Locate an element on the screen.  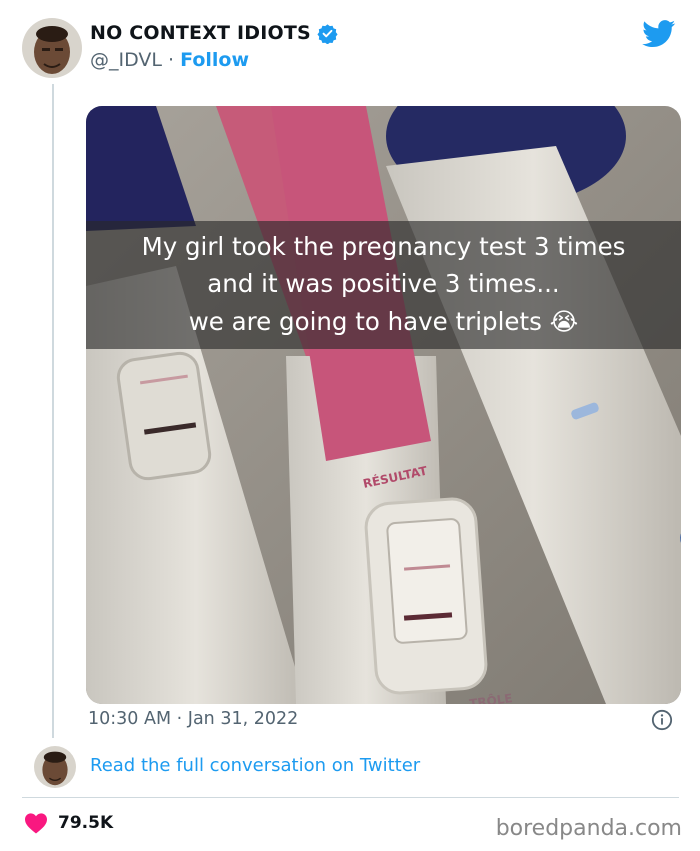
handle: @_IDVL is located at coordinates (126, 60).